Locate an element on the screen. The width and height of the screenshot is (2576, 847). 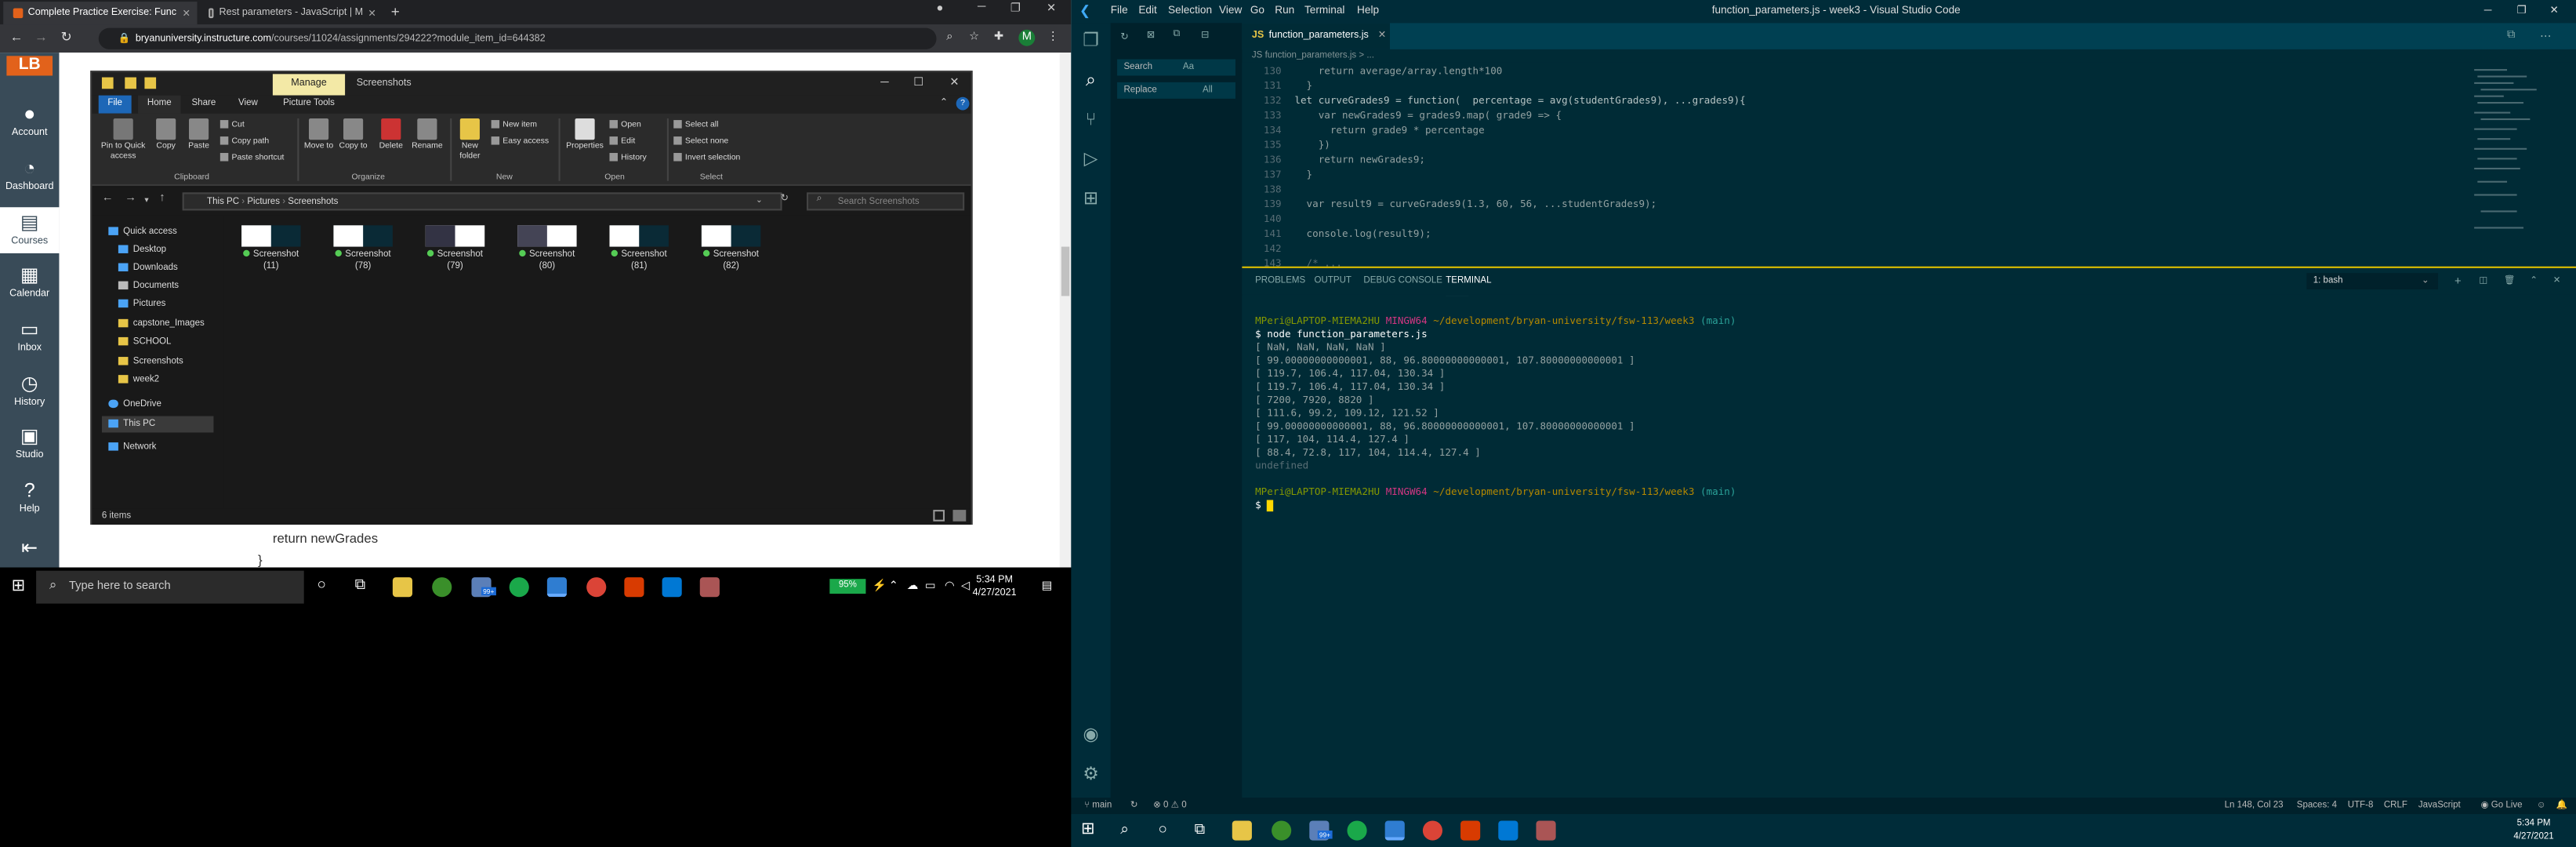
nav-week2: week2 is located at coordinates (174, 380).